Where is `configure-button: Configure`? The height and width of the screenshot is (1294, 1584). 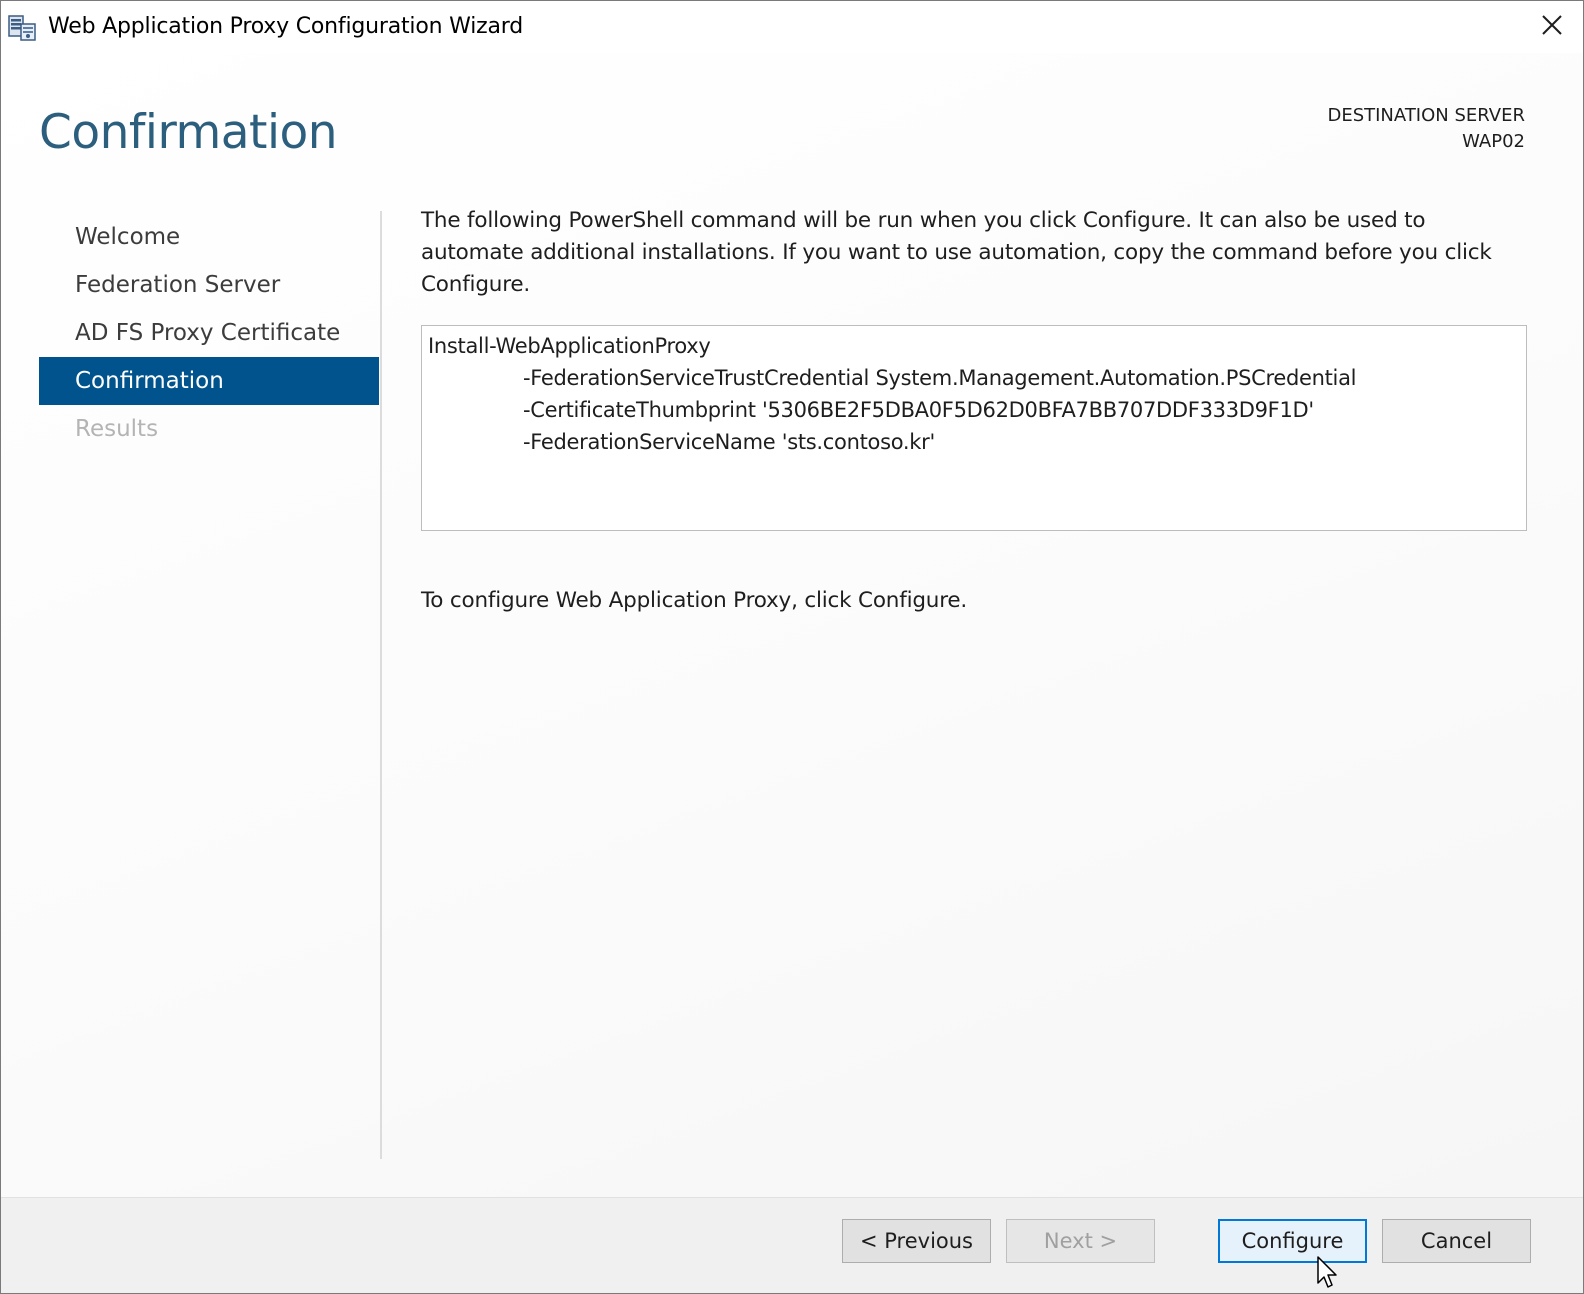 configure-button: Configure is located at coordinates (1292, 1241).